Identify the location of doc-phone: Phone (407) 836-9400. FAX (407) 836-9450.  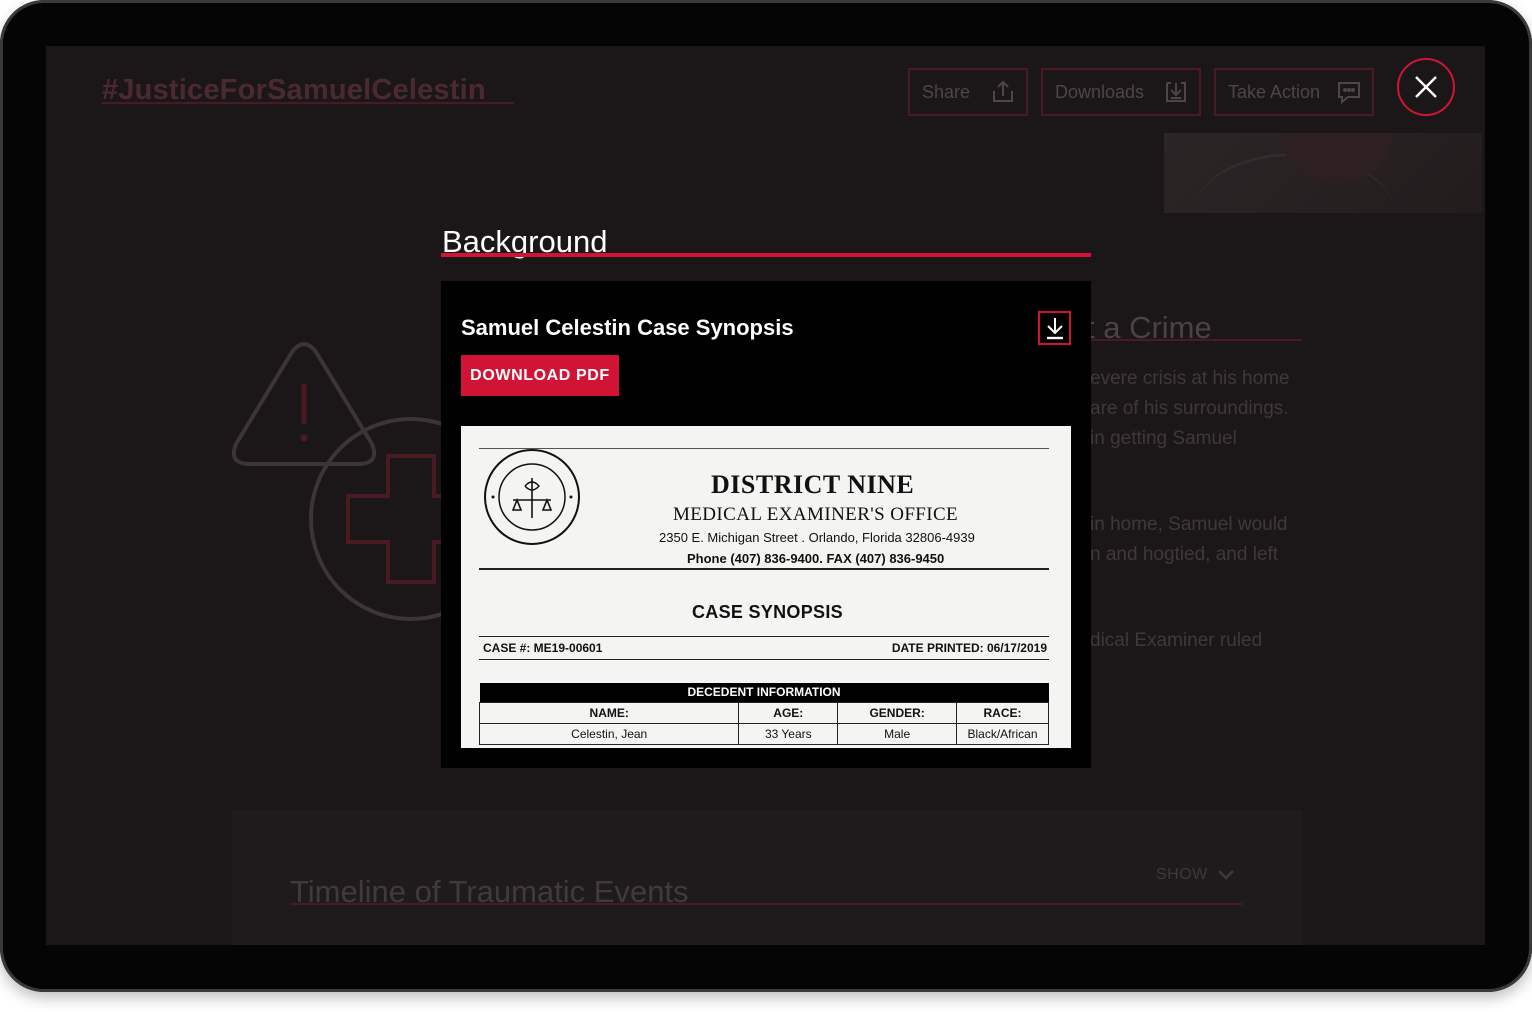
(816, 558).